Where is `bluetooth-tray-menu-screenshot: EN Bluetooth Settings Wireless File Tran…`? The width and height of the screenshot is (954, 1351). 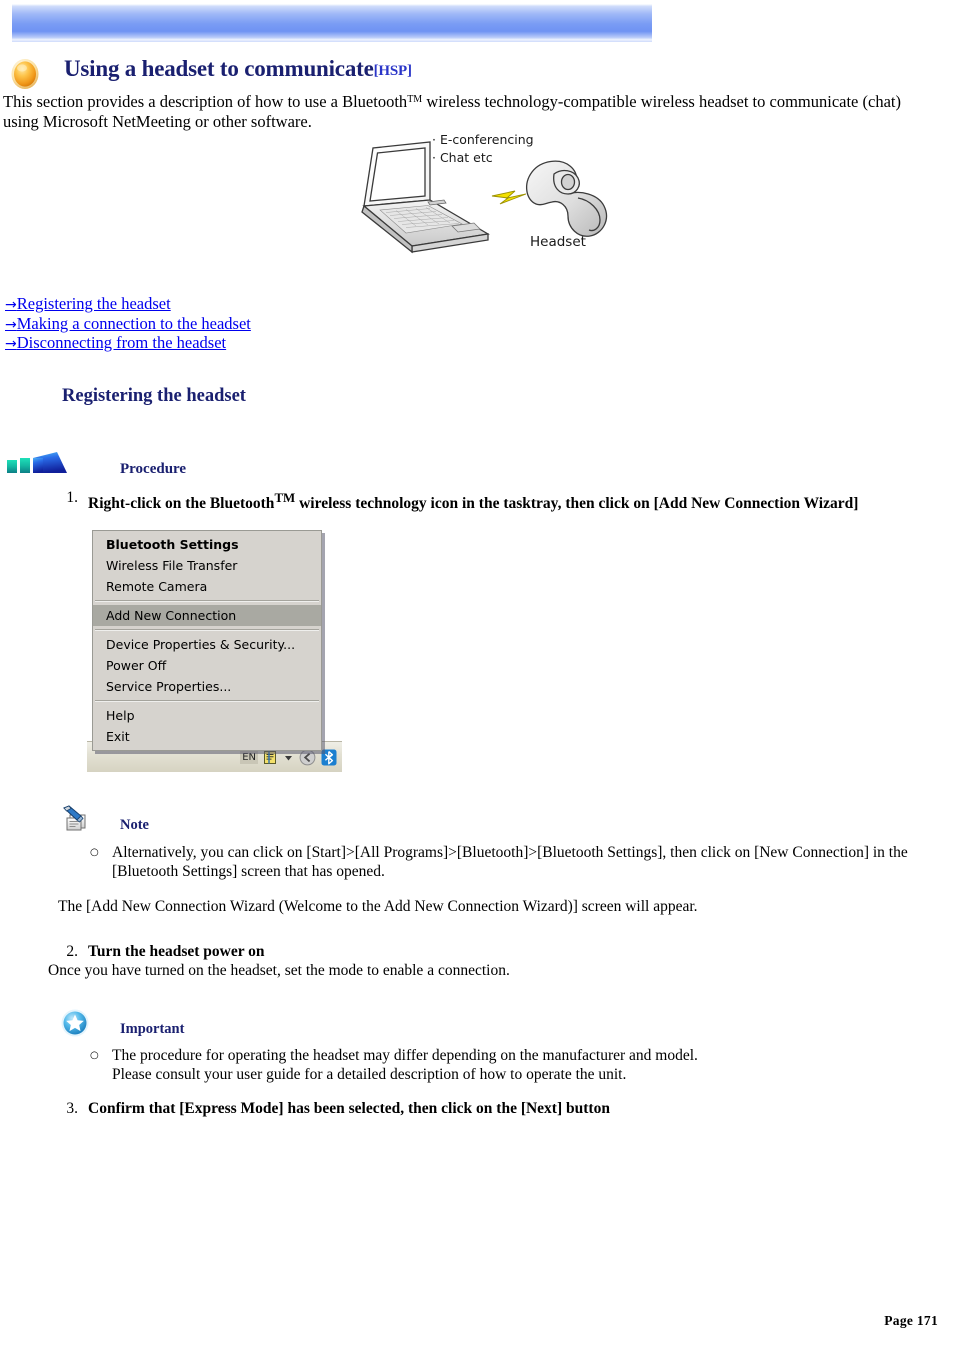
bluetooth-tray-menu-screenshot: EN Bluetooth Settings Wireless File Tran… is located at coordinates (214, 647).